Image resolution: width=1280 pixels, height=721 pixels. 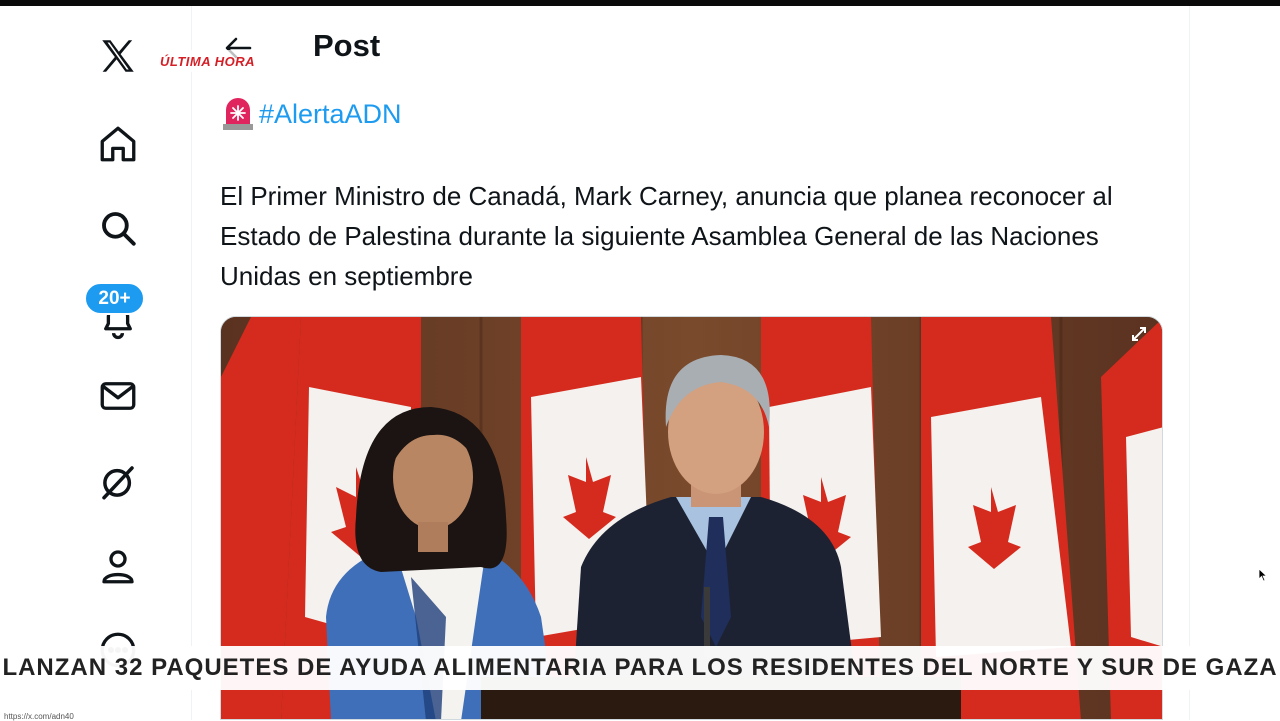 I want to click on sidebar: 20+, so click(x=96, y=363).